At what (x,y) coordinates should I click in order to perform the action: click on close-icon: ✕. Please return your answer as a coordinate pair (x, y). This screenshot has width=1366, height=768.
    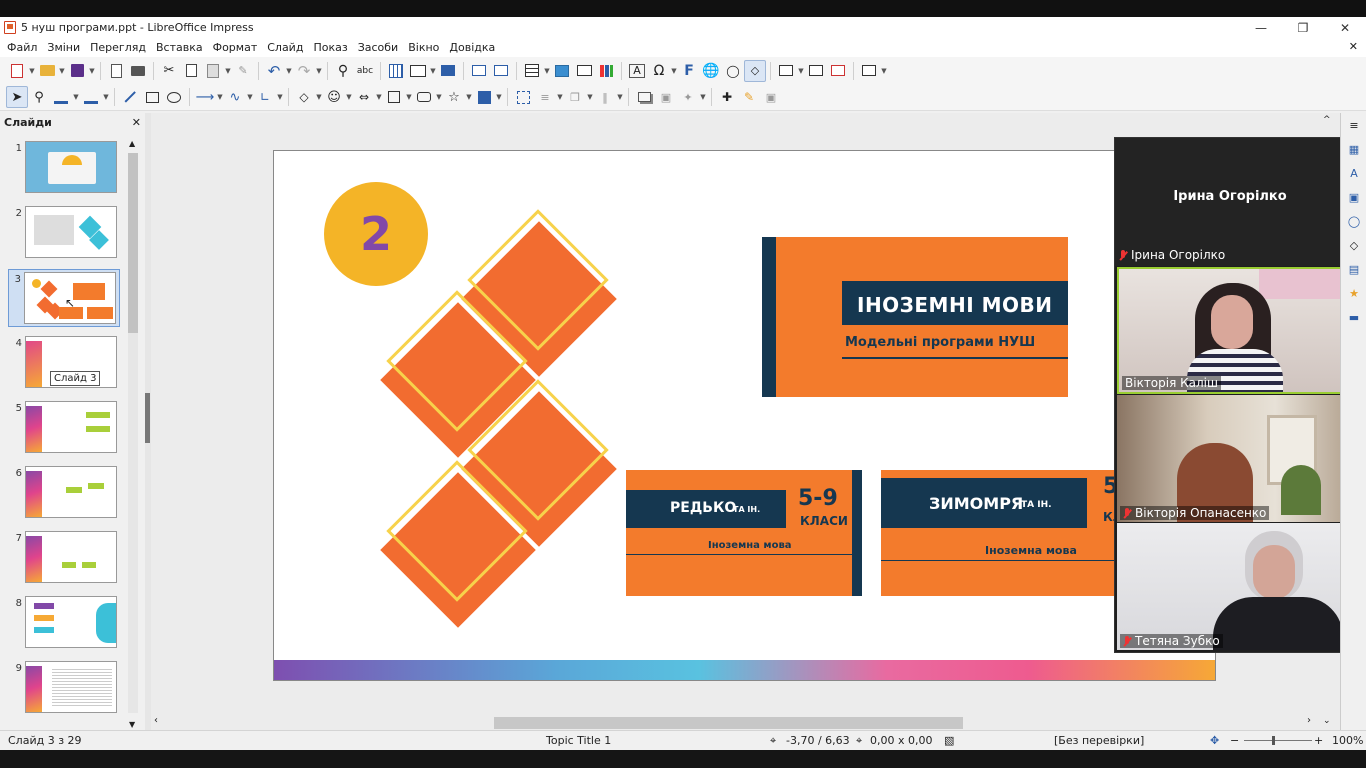
    Looking at the image, I should click on (1345, 27).